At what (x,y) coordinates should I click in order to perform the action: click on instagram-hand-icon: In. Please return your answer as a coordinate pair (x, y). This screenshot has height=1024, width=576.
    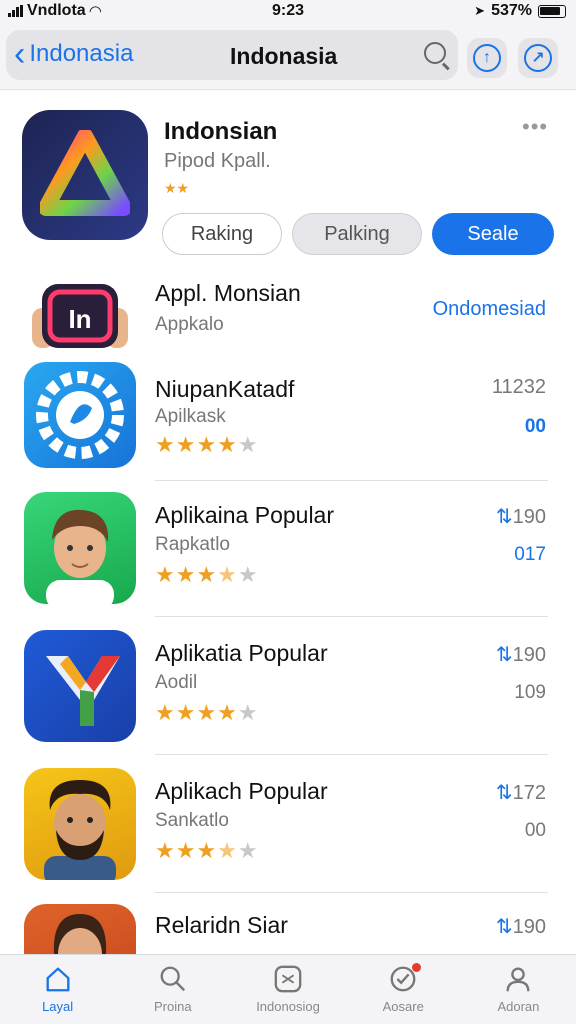
    Looking at the image, I should click on (80, 316).